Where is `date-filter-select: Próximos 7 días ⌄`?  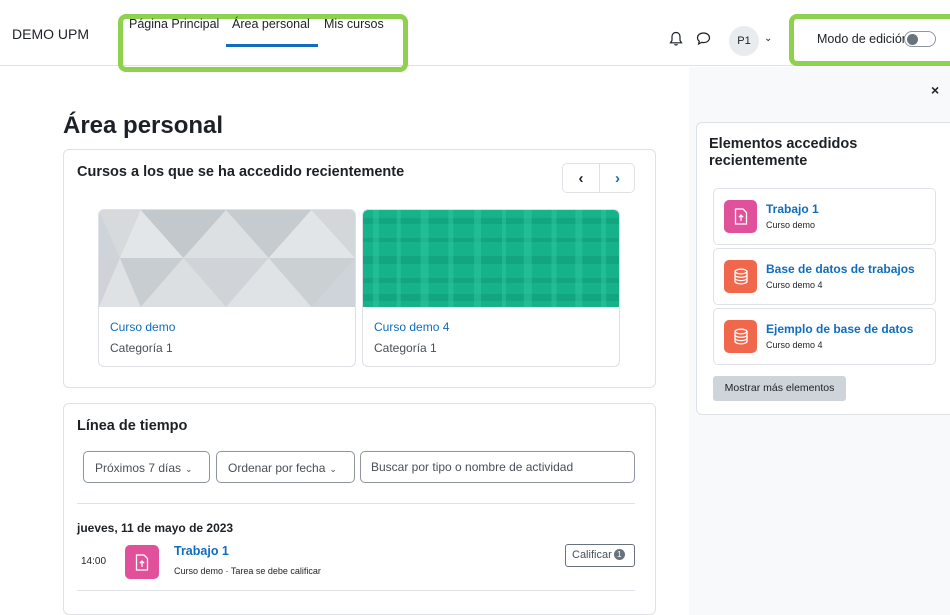 date-filter-select: Próximos 7 días ⌄ is located at coordinates (146, 467).